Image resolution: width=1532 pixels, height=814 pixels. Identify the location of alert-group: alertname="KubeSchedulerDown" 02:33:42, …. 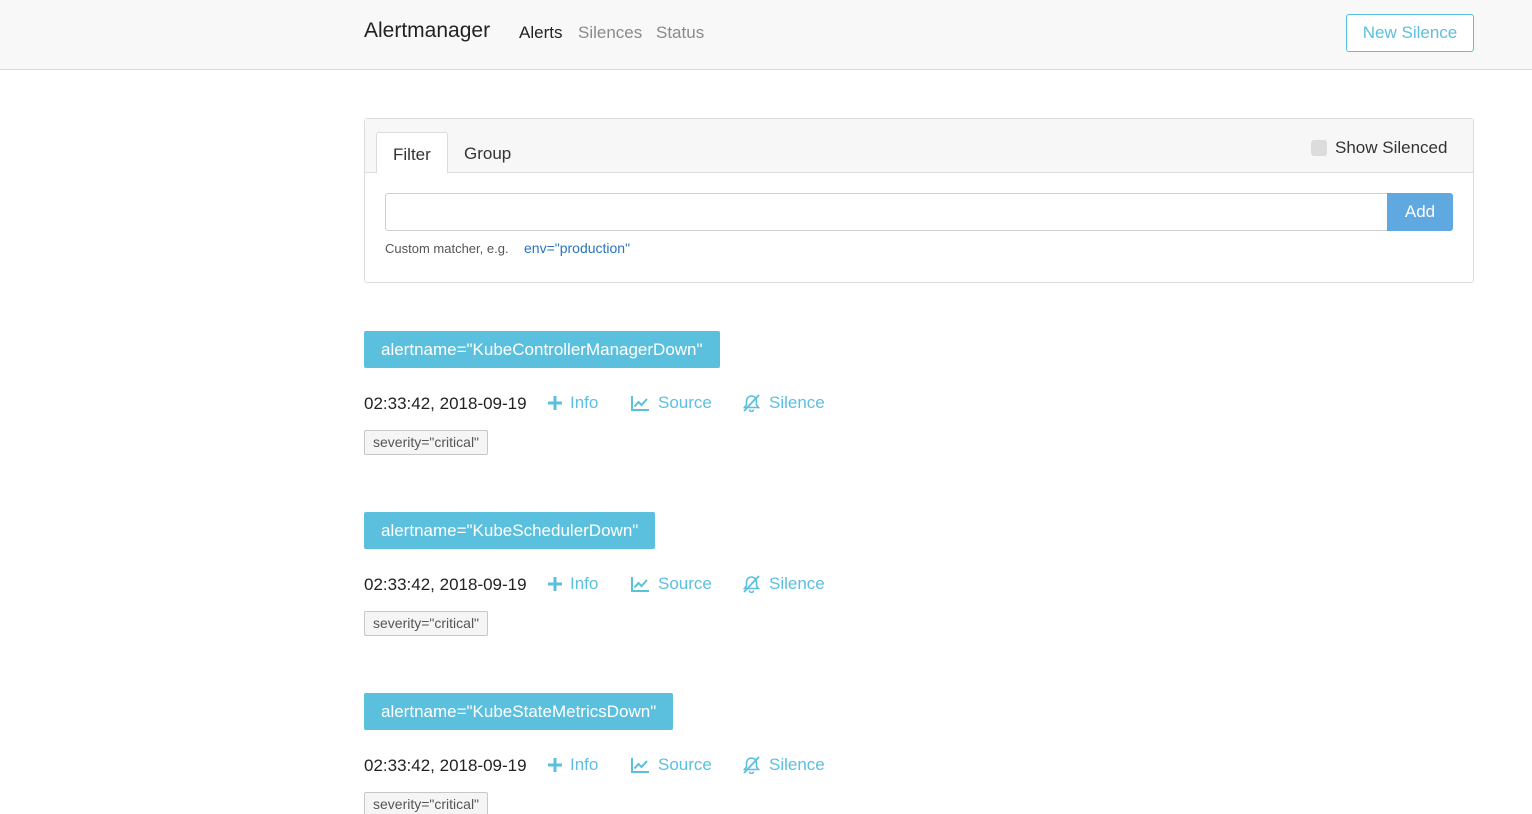
(714, 577).